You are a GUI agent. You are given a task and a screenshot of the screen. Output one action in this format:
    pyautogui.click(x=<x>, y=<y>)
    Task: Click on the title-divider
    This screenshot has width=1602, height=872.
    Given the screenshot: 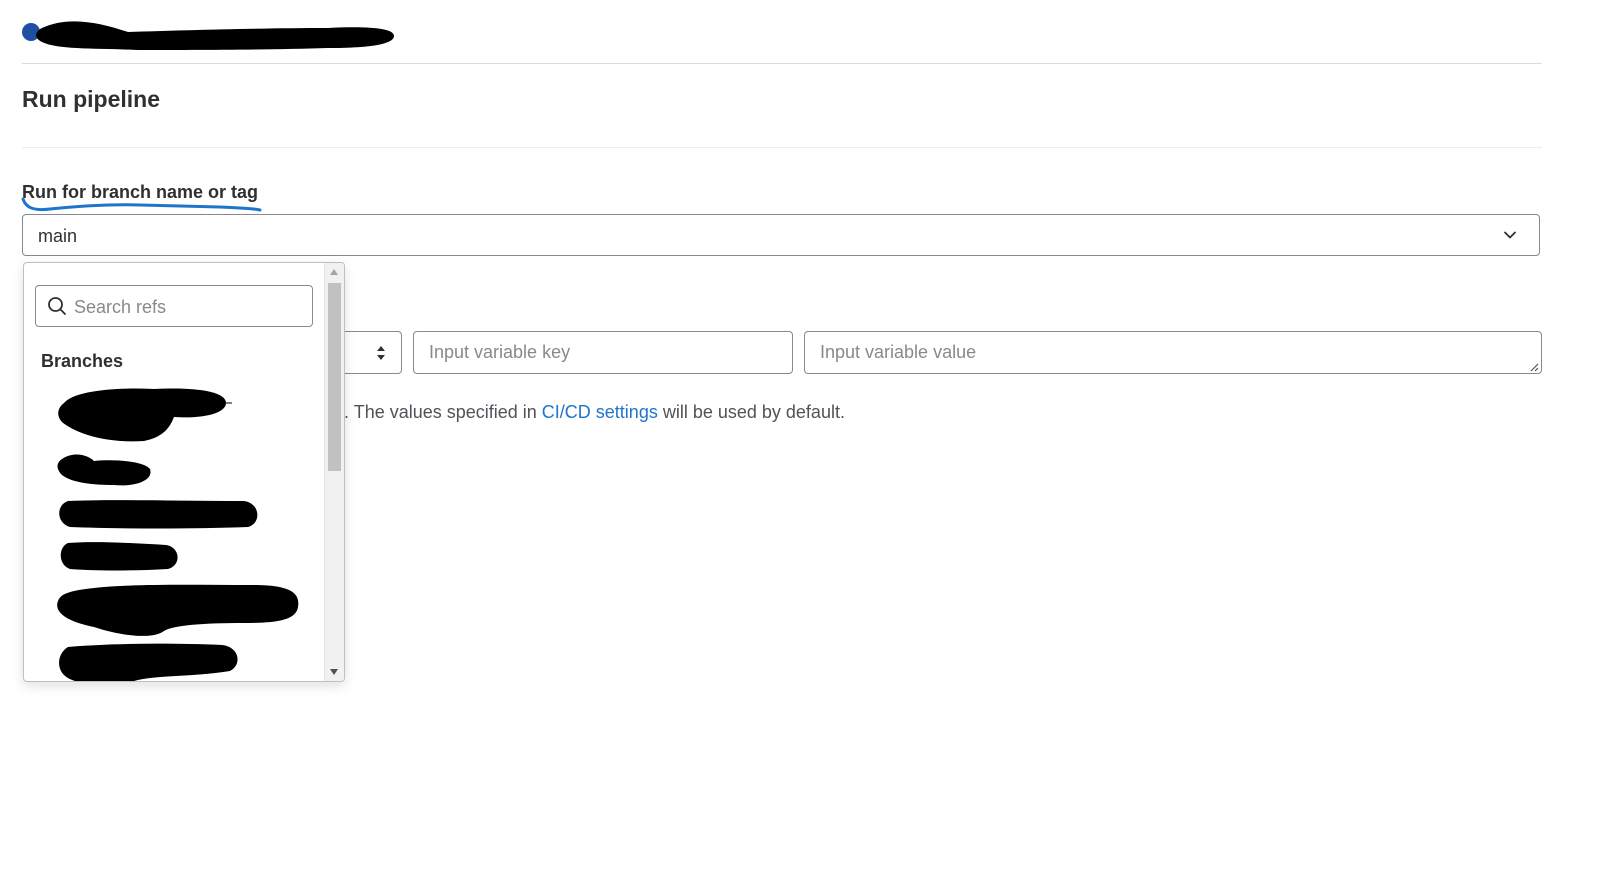 What is the action you would take?
    pyautogui.click(x=782, y=147)
    